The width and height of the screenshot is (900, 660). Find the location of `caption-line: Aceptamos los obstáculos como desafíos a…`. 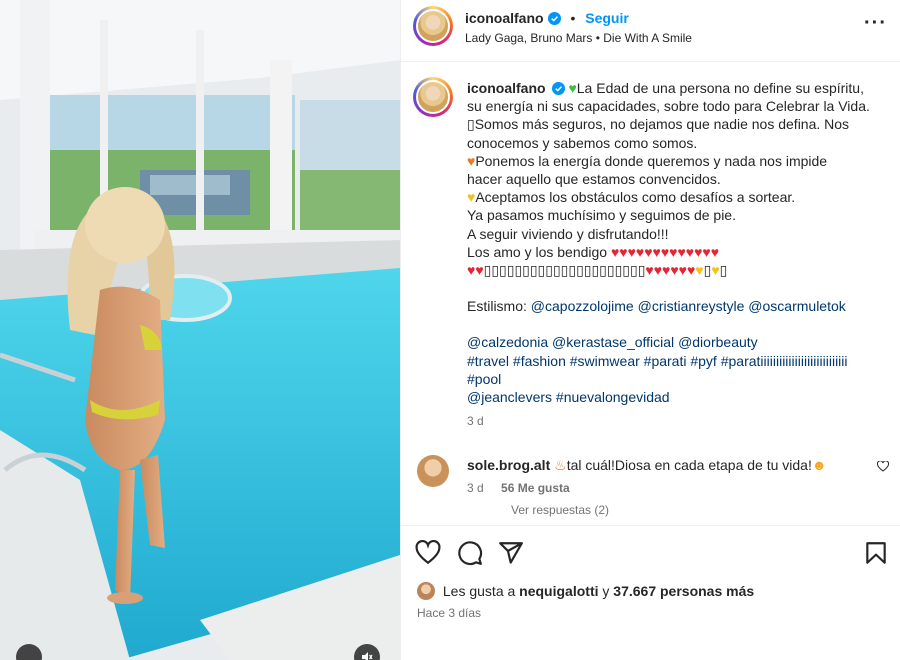

caption-line: Aceptamos los obstáculos como desafíos a… is located at coordinates (635, 197).